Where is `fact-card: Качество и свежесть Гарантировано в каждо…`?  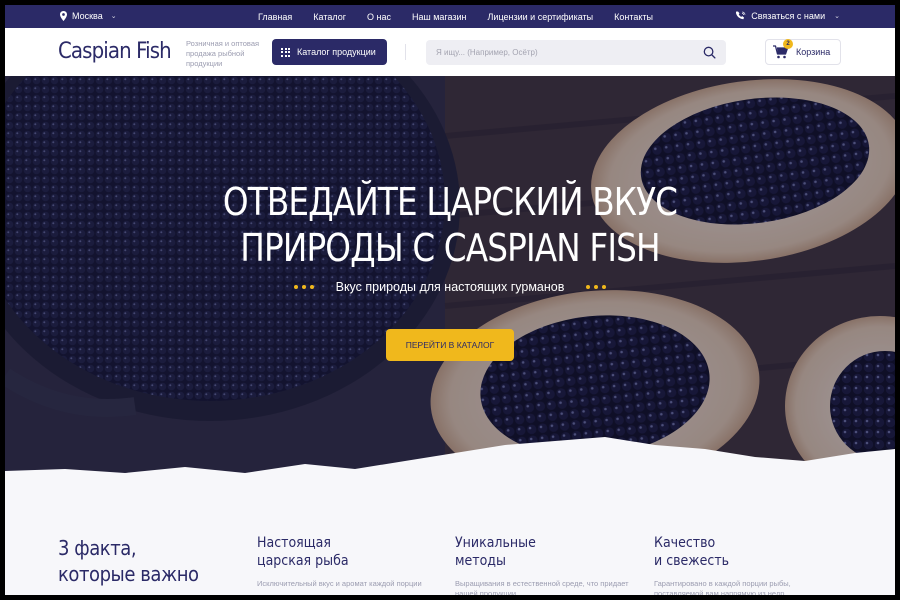 fact-card: Качество и свежесть Гарантировано в каждо… is located at coordinates (744, 564).